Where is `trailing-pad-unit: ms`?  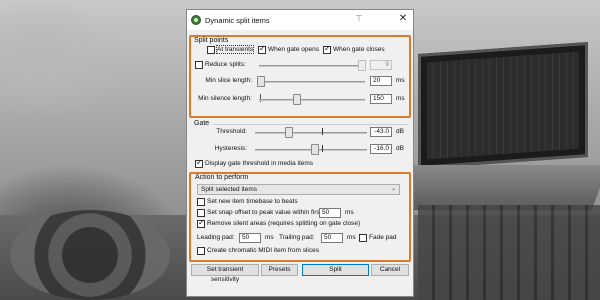 trailing-pad-unit: ms is located at coordinates (351, 237).